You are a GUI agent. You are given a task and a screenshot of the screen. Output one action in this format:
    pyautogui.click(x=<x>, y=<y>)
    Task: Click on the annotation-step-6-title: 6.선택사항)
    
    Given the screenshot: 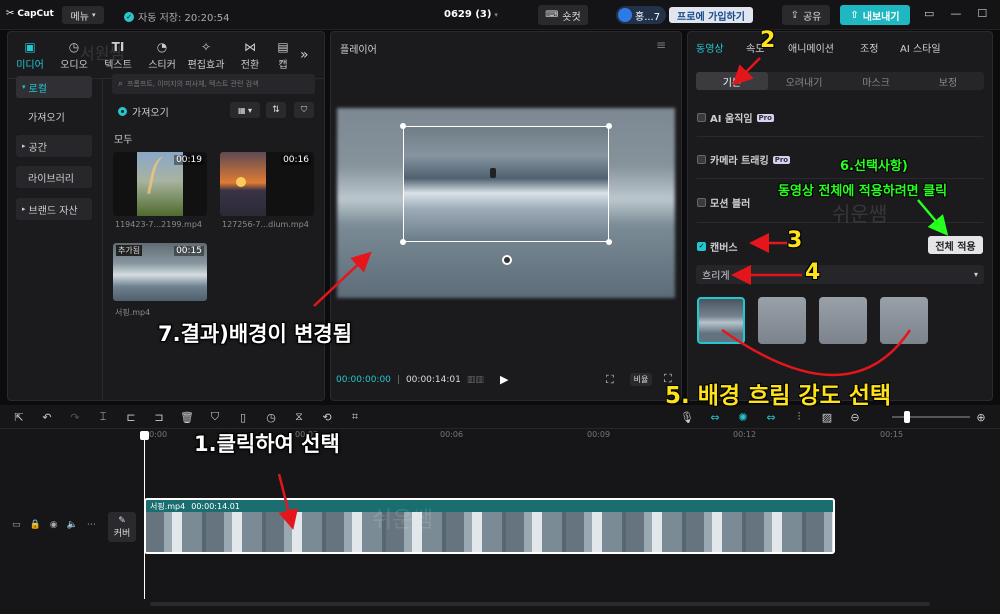 What is the action you would take?
    pyautogui.click(x=874, y=166)
    